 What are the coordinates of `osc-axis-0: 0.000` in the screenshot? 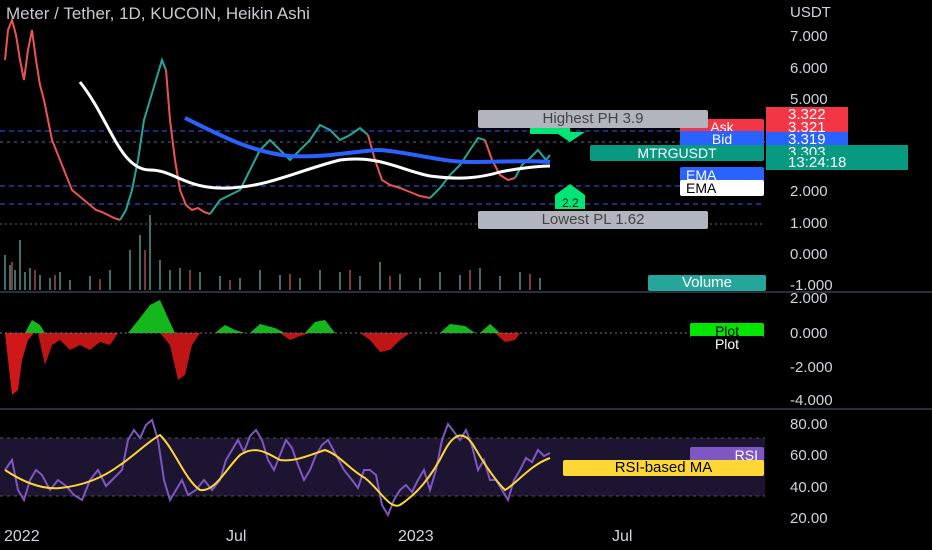 It's located at (809, 333).